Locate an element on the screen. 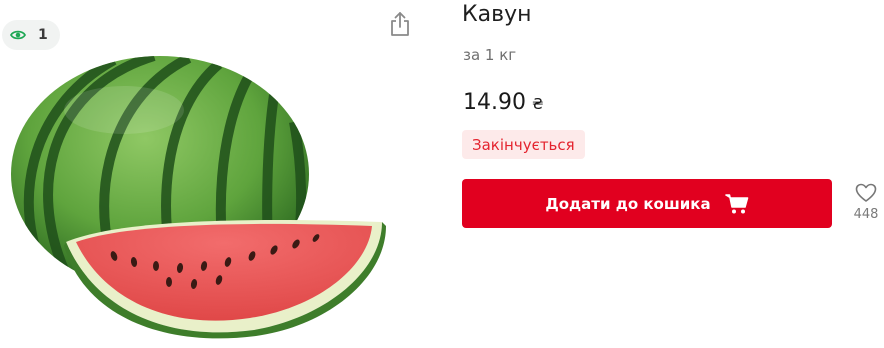  share-icon is located at coordinates (400, 24).